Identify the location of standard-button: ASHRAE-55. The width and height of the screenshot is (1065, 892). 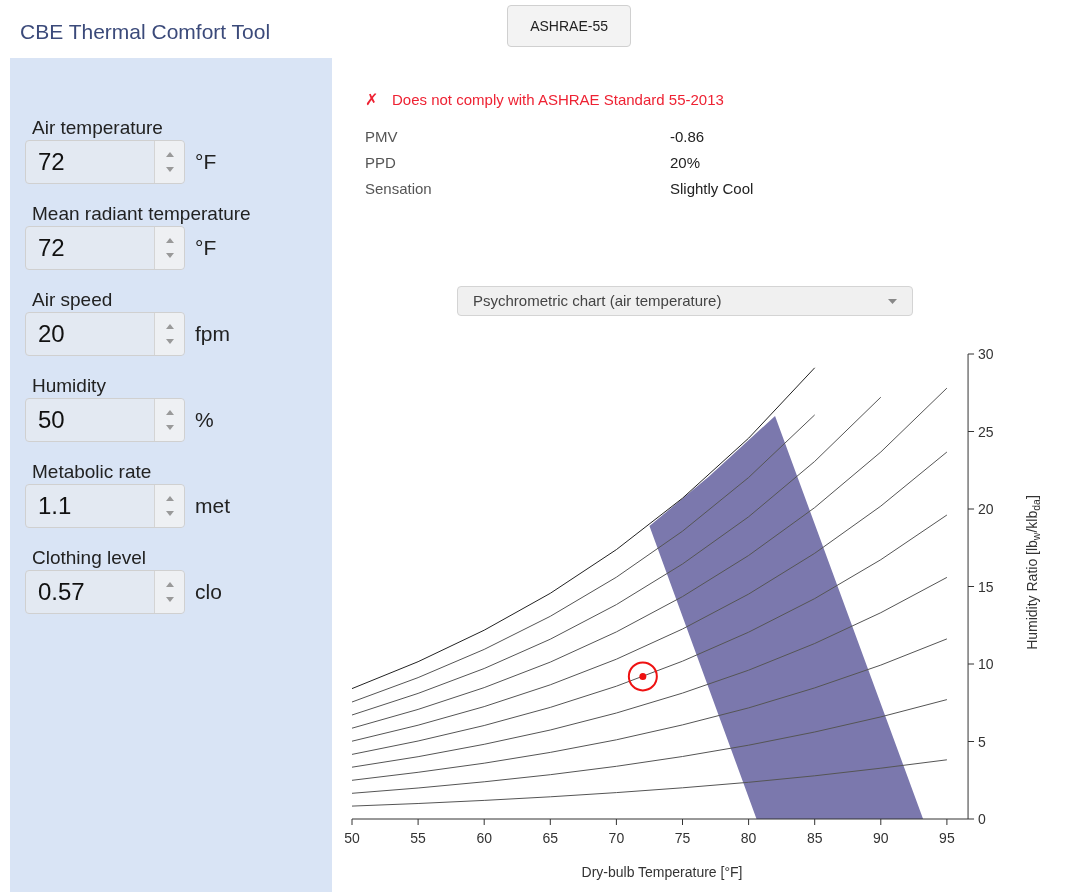
(569, 26).